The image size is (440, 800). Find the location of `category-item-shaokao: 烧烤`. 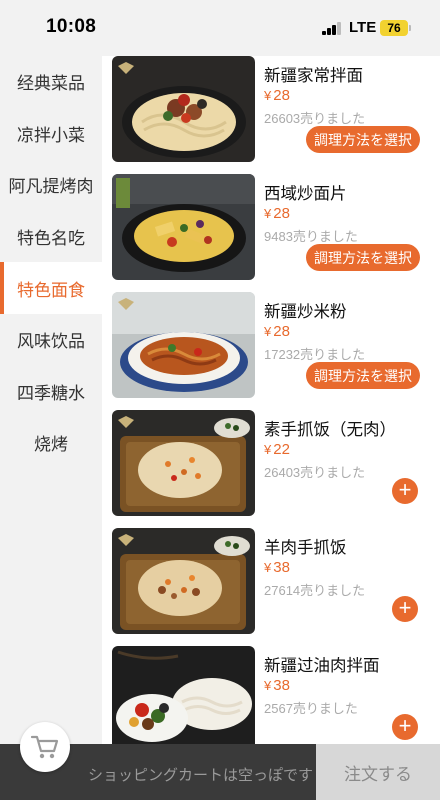

category-item-shaokao: 烧烤 is located at coordinates (51, 443).